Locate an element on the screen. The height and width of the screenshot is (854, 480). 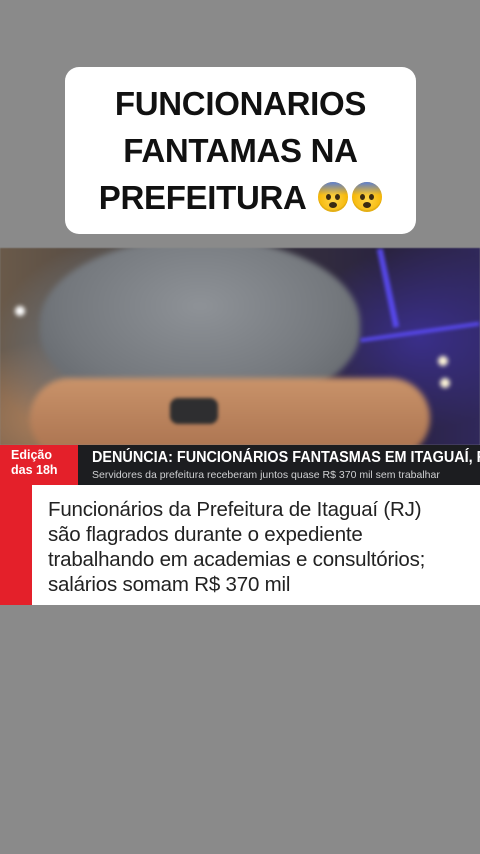
story-line: são flagrados durante o expediente is located at coordinates (205, 534).